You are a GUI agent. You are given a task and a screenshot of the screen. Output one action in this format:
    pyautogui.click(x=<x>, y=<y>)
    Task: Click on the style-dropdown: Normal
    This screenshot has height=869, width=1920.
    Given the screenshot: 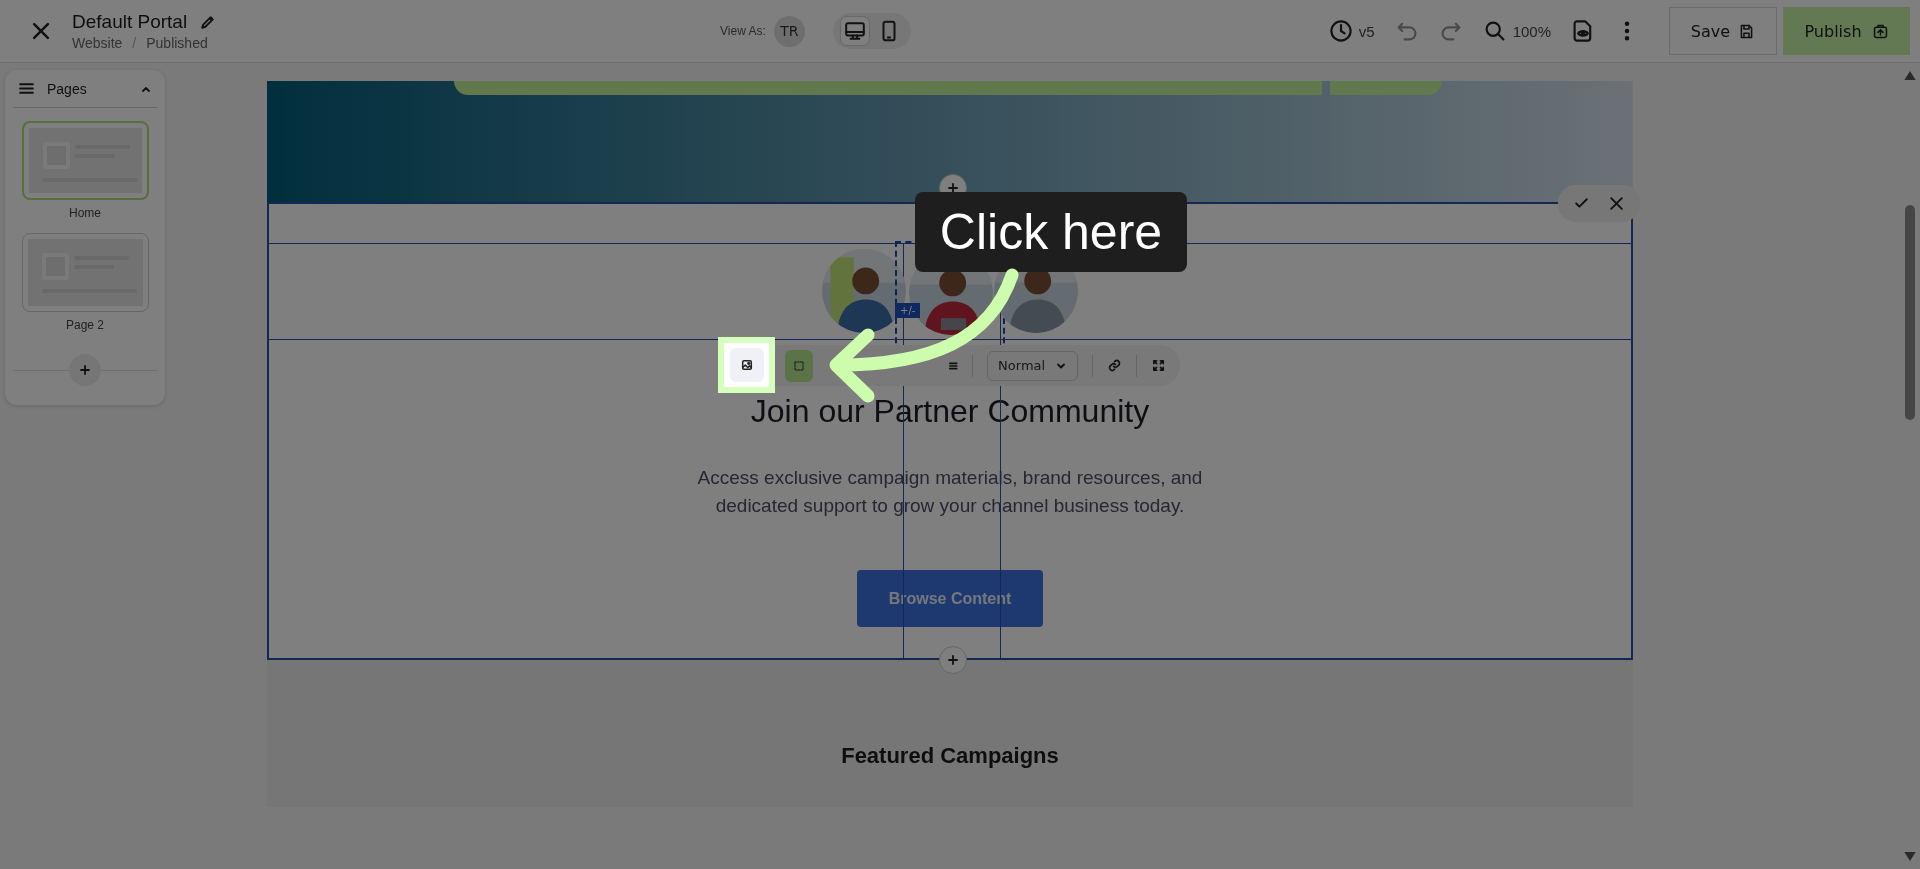 What is the action you would take?
    pyautogui.click(x=1033, y=365)
    